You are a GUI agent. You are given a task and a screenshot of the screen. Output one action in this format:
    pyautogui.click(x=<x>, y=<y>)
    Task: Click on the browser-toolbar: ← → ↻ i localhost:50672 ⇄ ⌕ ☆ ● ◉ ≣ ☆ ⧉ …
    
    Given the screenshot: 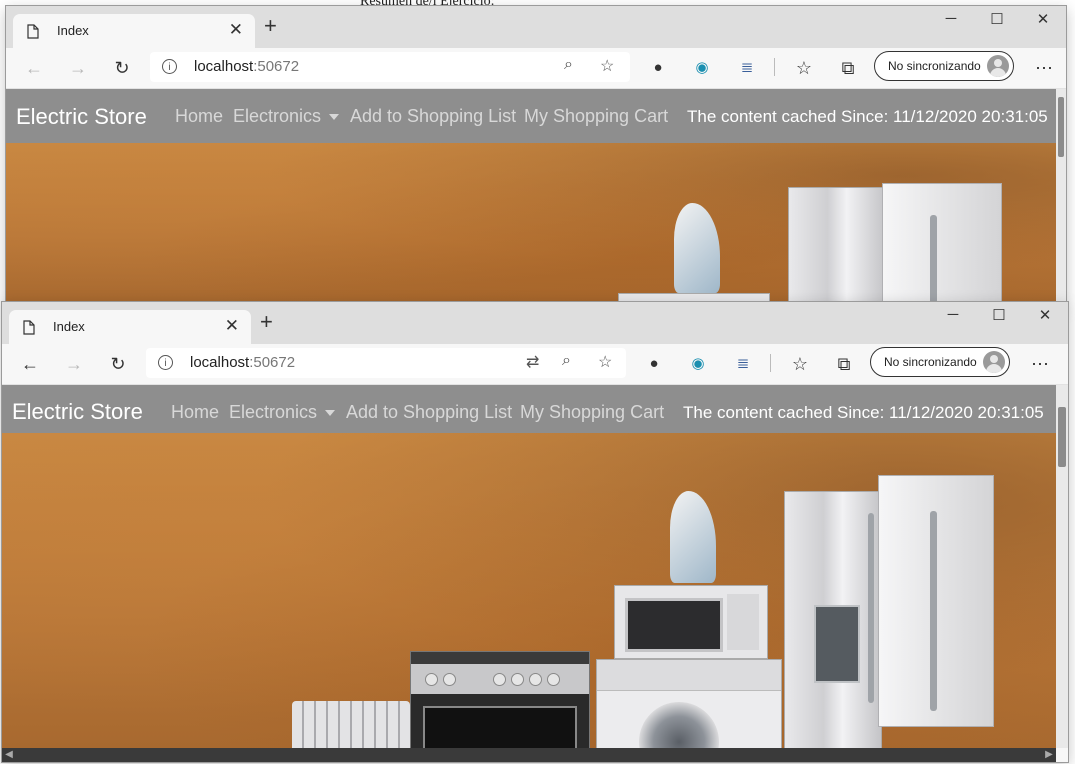 What is the action you would take?
    pyautogui.click(x=535, y=364)
    